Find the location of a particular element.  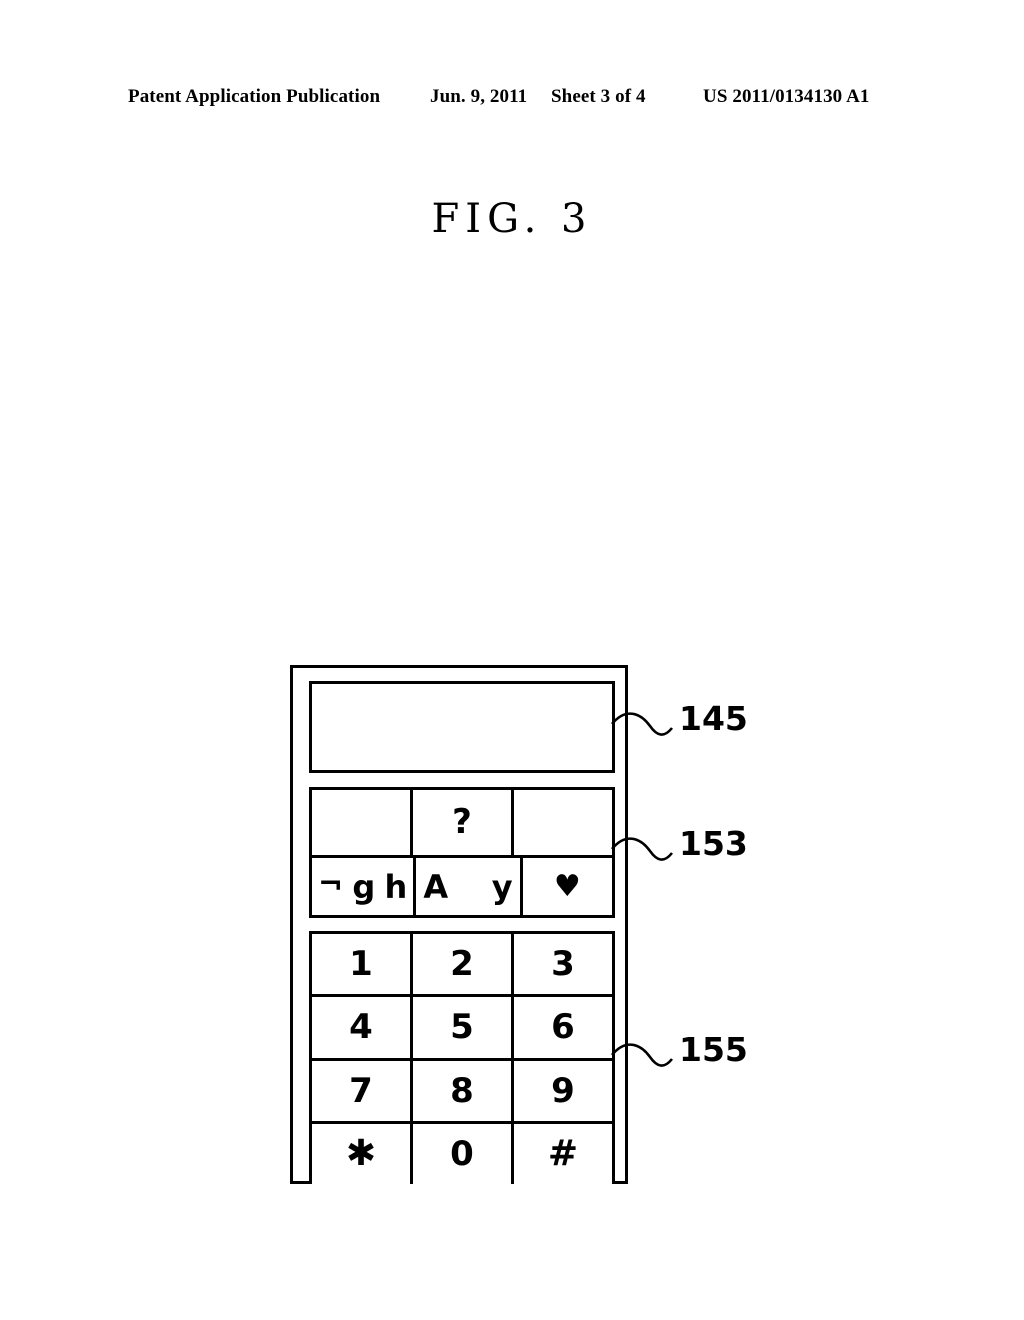

key-4: 4 is located at coordinates (362, 1027).